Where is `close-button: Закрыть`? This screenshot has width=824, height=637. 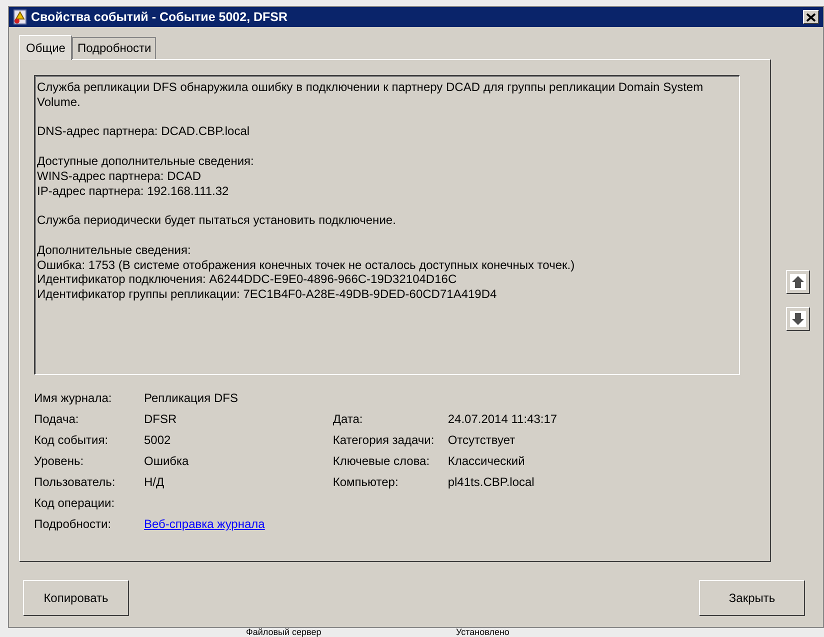
close-button: Закрыть is located at coordinates (752, 598).